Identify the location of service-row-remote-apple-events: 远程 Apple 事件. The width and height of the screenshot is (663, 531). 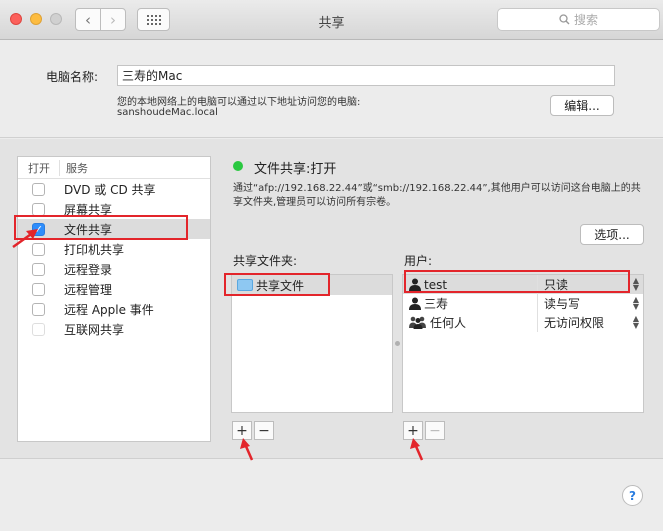
(114, 309).